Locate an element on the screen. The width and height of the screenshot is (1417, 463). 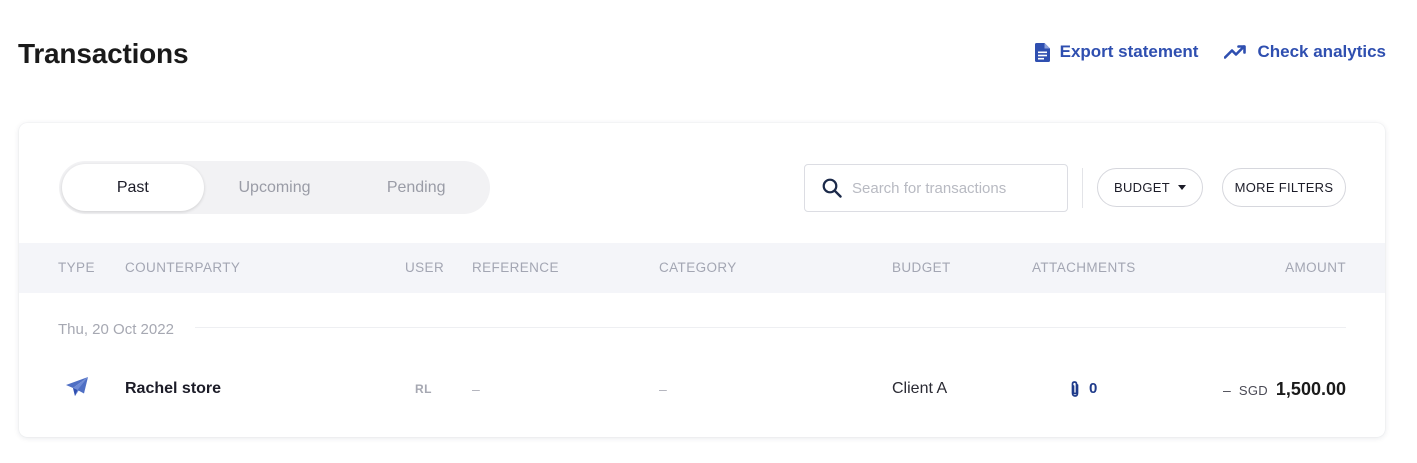
budget-filter-button: BUDGET is located at coordinates (1150, 187).